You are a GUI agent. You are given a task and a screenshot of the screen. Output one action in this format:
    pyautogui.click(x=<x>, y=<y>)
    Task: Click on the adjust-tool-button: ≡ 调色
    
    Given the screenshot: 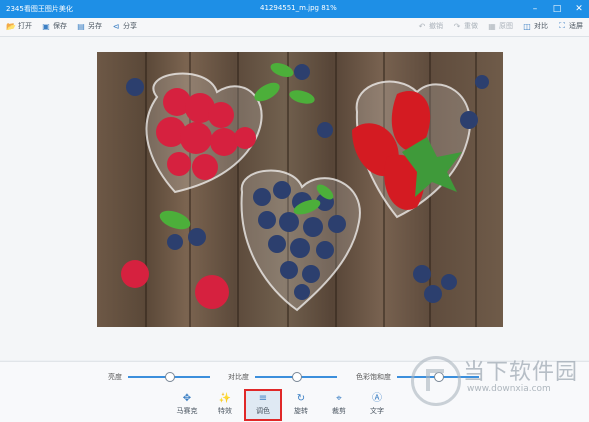 What is the action you would take?
    pyautogui.click(x=263, y=405)
    